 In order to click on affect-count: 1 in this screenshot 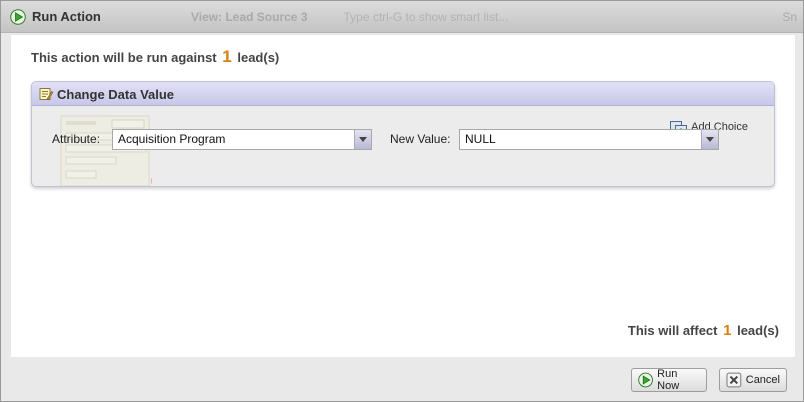, I will do `click(727, 330)`.